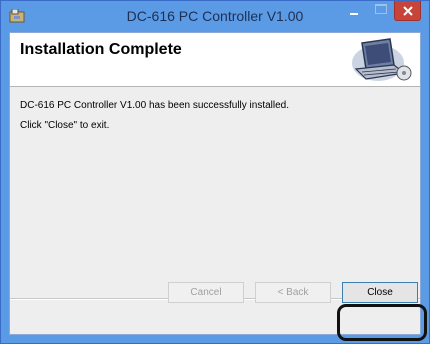  I want to click on back-button: < Back, so click(293, 292).